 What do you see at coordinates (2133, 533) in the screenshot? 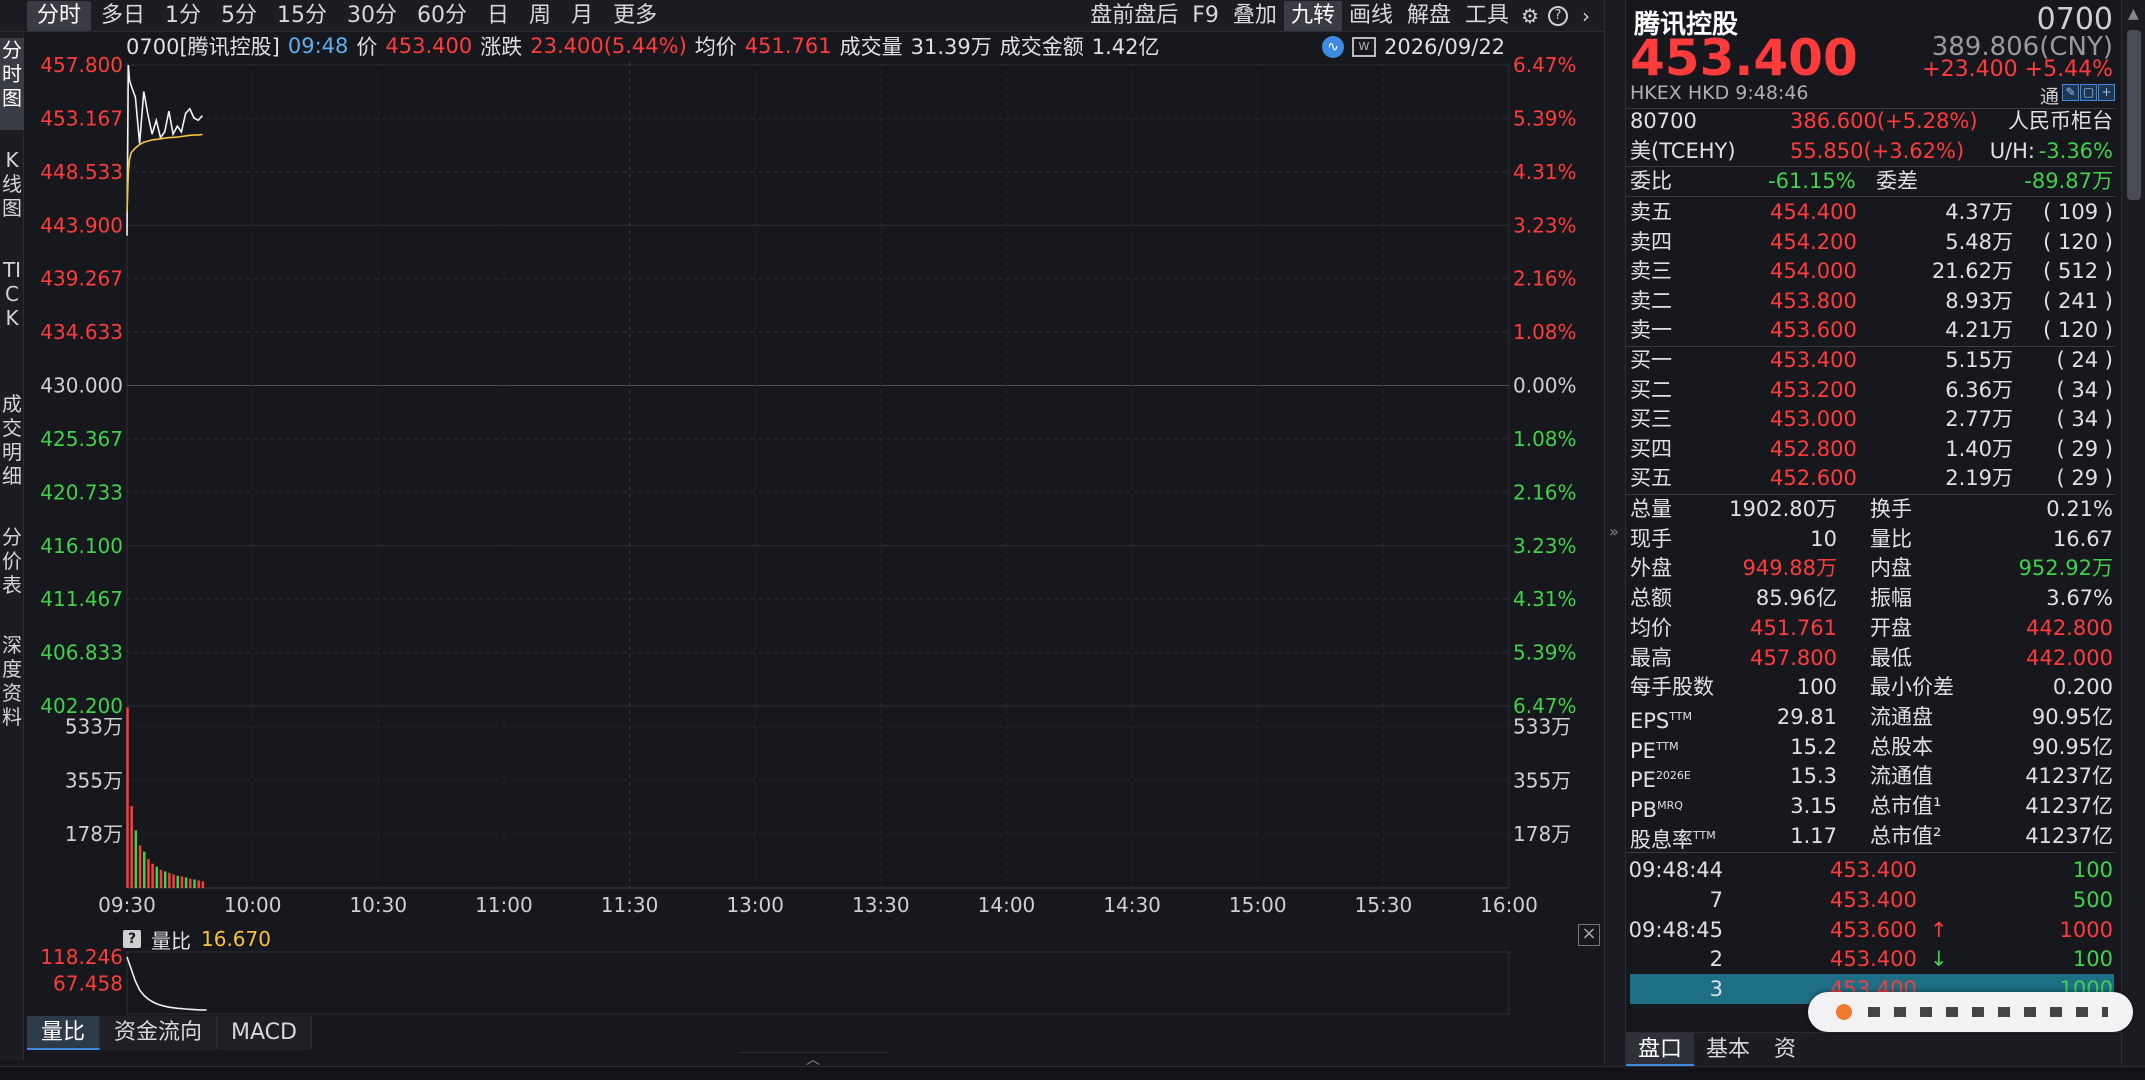
I see `right-scrollbar: ▲` at bounding box center [2133, 533].